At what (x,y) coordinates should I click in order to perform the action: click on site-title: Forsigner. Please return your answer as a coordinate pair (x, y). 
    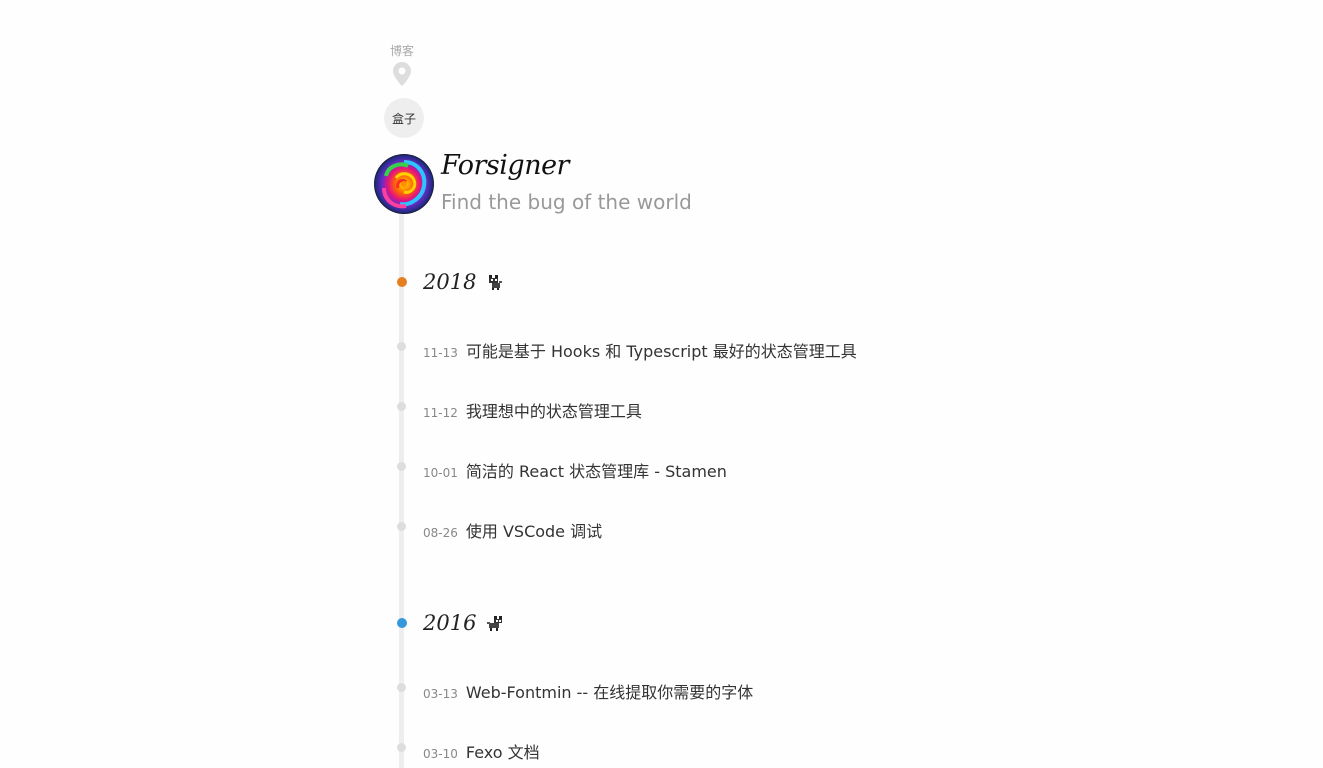
    Looking at the image, I should click on (505, 165).